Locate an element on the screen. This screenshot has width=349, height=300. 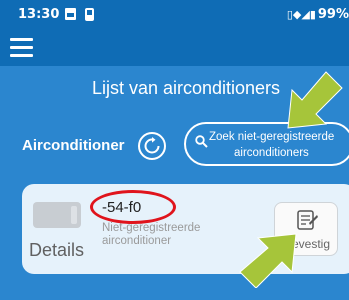
search-button-label-line1: Zoek niet-geregistreerde is located at coordinates (272, 137).